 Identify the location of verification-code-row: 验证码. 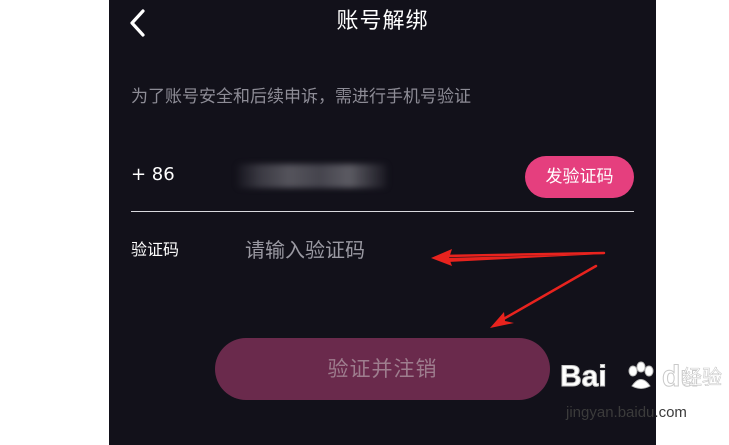
(341, 251).